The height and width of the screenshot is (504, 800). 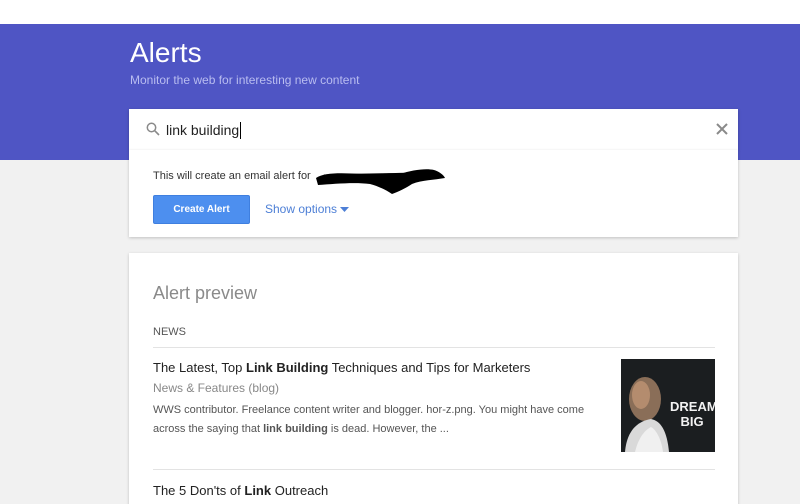 I want to click on article-thumbnail: DREAM BIG, so click(x=668, y=405).